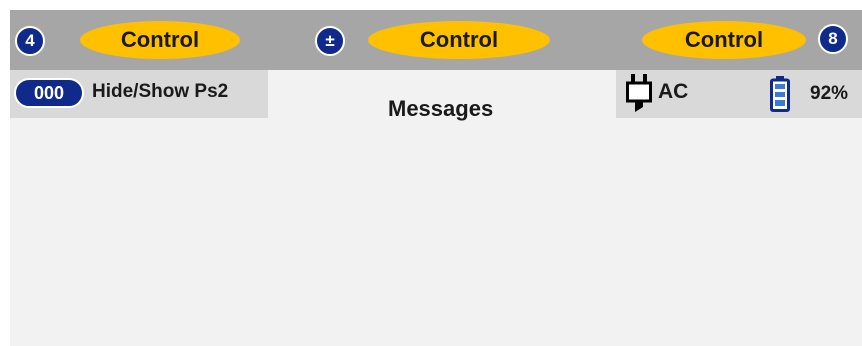 The height and width of the screenshot is (346, 862). I want to click on power-source-label: AC, so click(673, 91).